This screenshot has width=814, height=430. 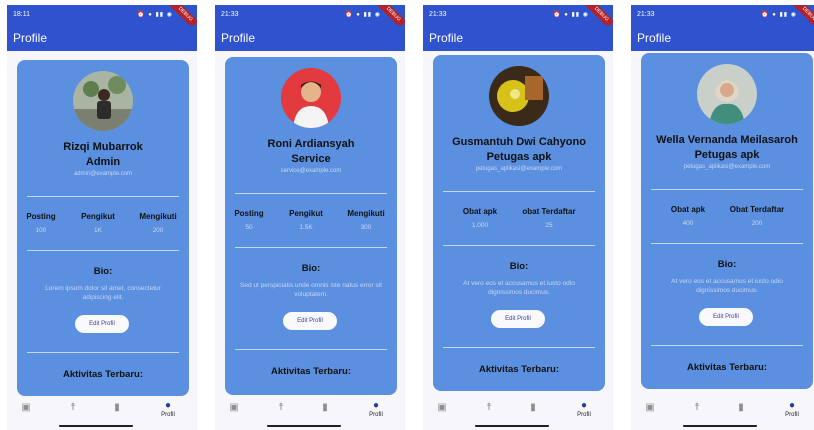 I want to click on profile-name: Rizqi Mubarrok Admin, so click(x=103, y=155).